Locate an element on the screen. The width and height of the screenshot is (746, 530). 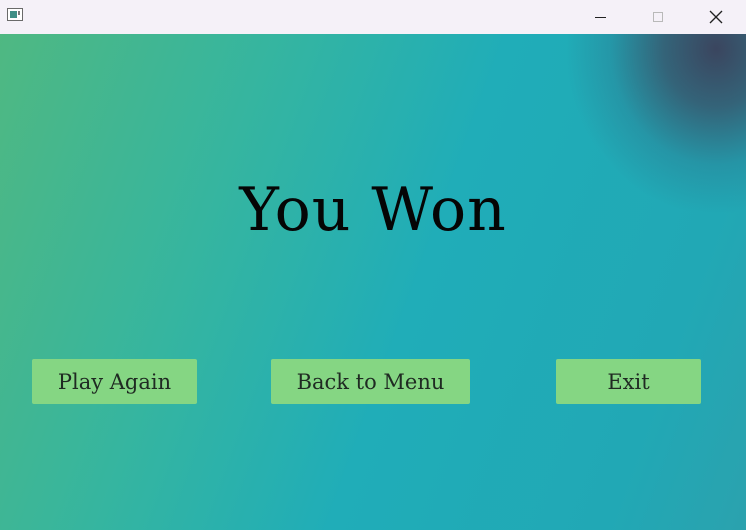
close-button is located at coordinates (716, 17).